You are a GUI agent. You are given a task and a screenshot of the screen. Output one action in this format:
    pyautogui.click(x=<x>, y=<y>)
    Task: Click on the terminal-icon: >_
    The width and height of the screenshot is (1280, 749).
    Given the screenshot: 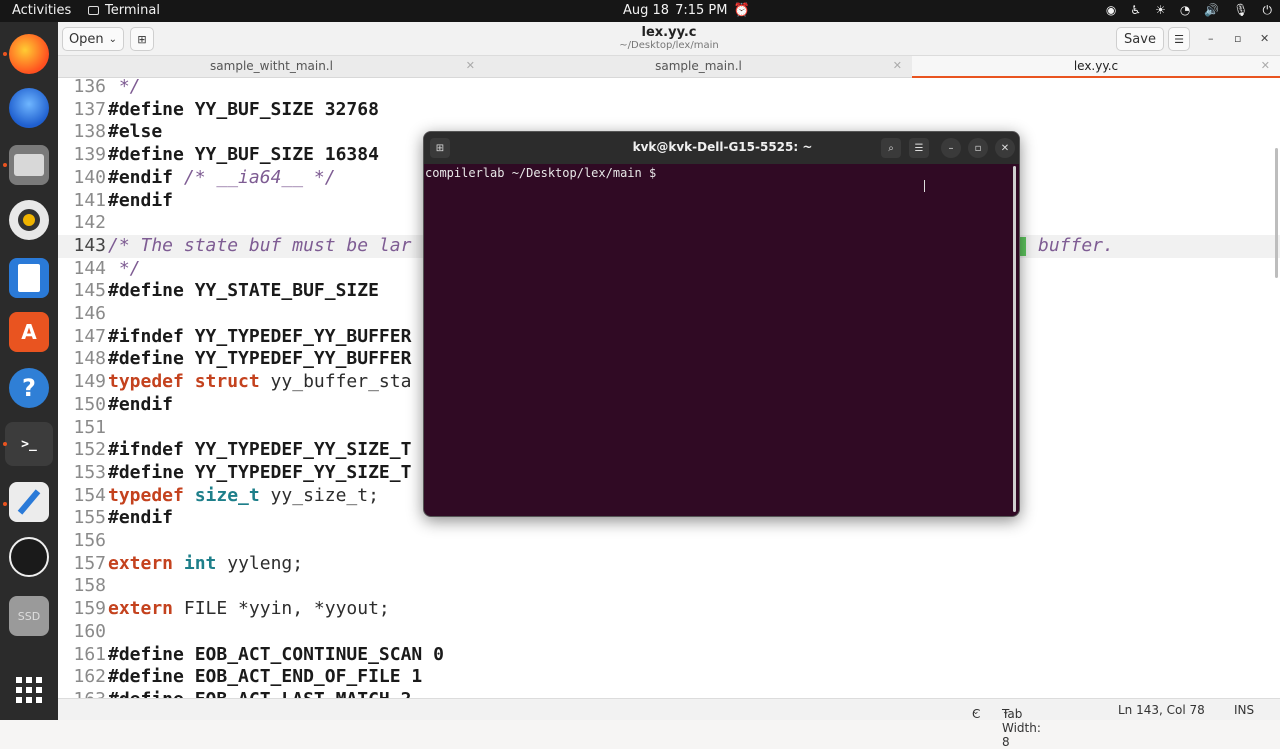 What is the action you would take?
    pyautogui.click(x=29, y=444)
    